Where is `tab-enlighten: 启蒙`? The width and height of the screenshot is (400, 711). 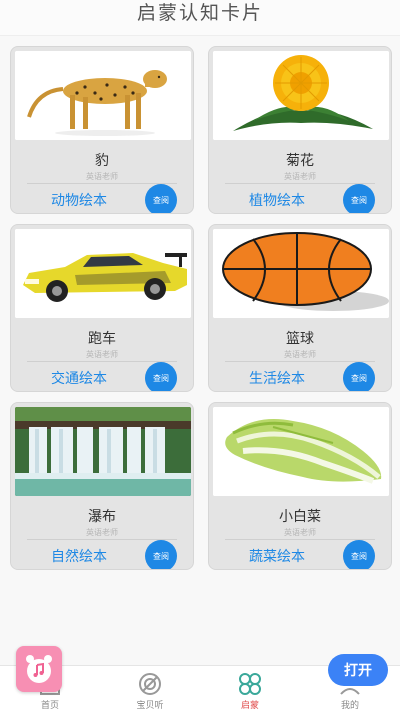 tab-enlighten: 启蒙 is located at coordinates (250, 688).